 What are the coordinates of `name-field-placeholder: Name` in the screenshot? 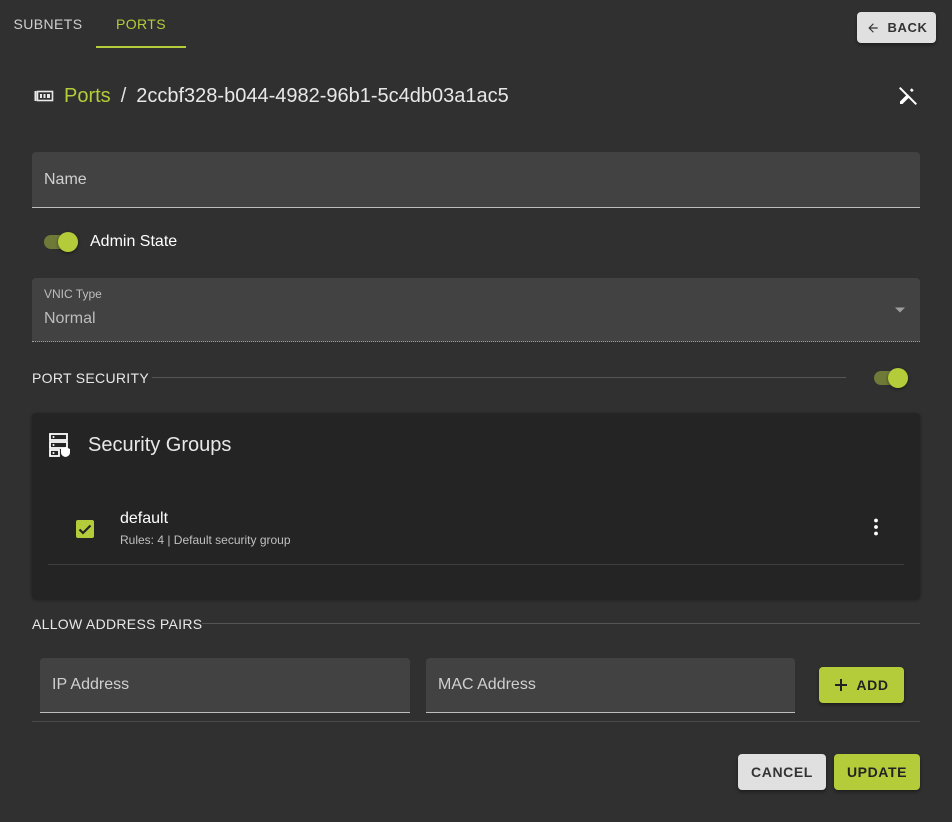 It's located at (65, 179).